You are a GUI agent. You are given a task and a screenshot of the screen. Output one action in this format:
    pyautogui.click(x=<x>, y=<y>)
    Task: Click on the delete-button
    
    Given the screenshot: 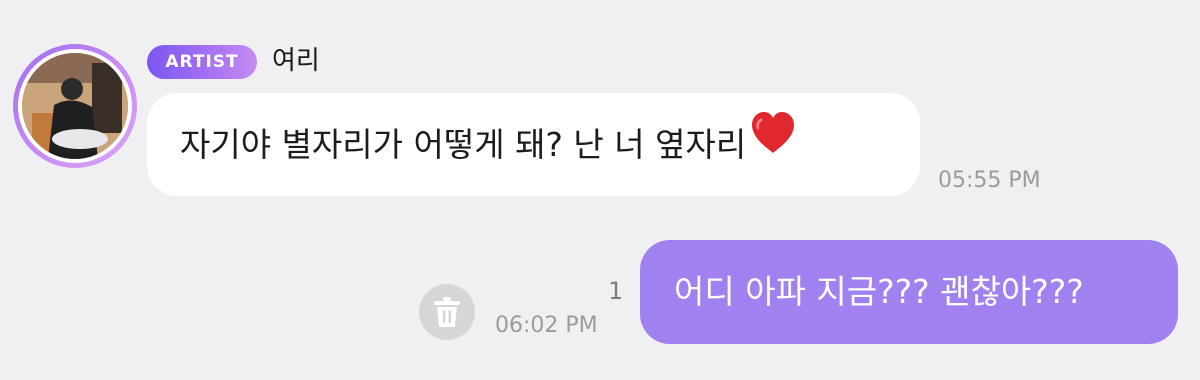 What is the action you would take?
    pyautogui.click(x=447, y=312)
    